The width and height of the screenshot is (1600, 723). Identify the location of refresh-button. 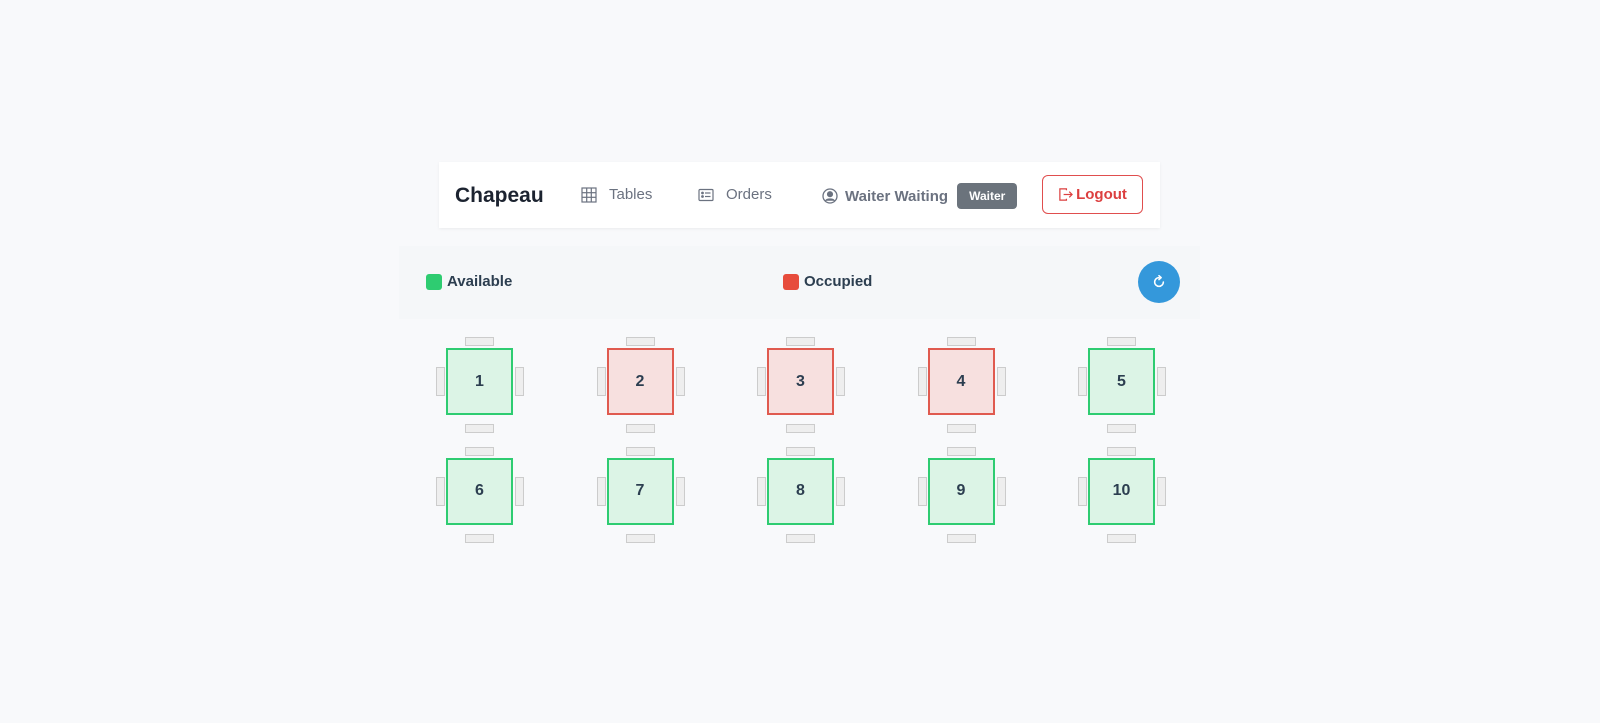
(1159, 282).